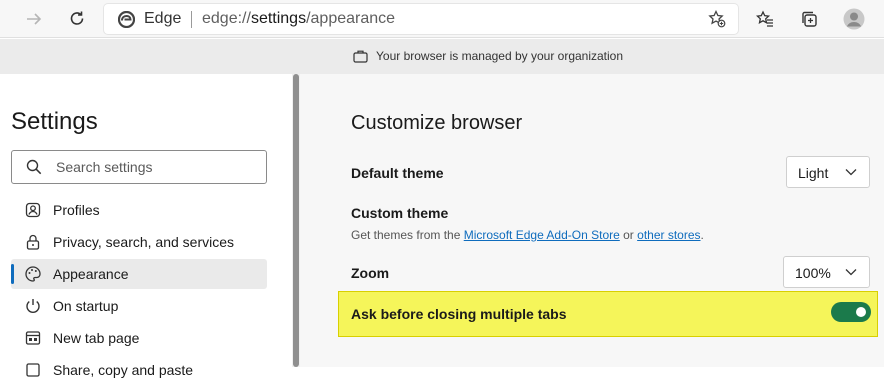 Image resolution: width=884 pixels, height=385 pixels. Describe the element at coordinates (459, 314) in the screenshot. I see `ask-close-tabs-label: Ask before closing multiple tabs` at that location.